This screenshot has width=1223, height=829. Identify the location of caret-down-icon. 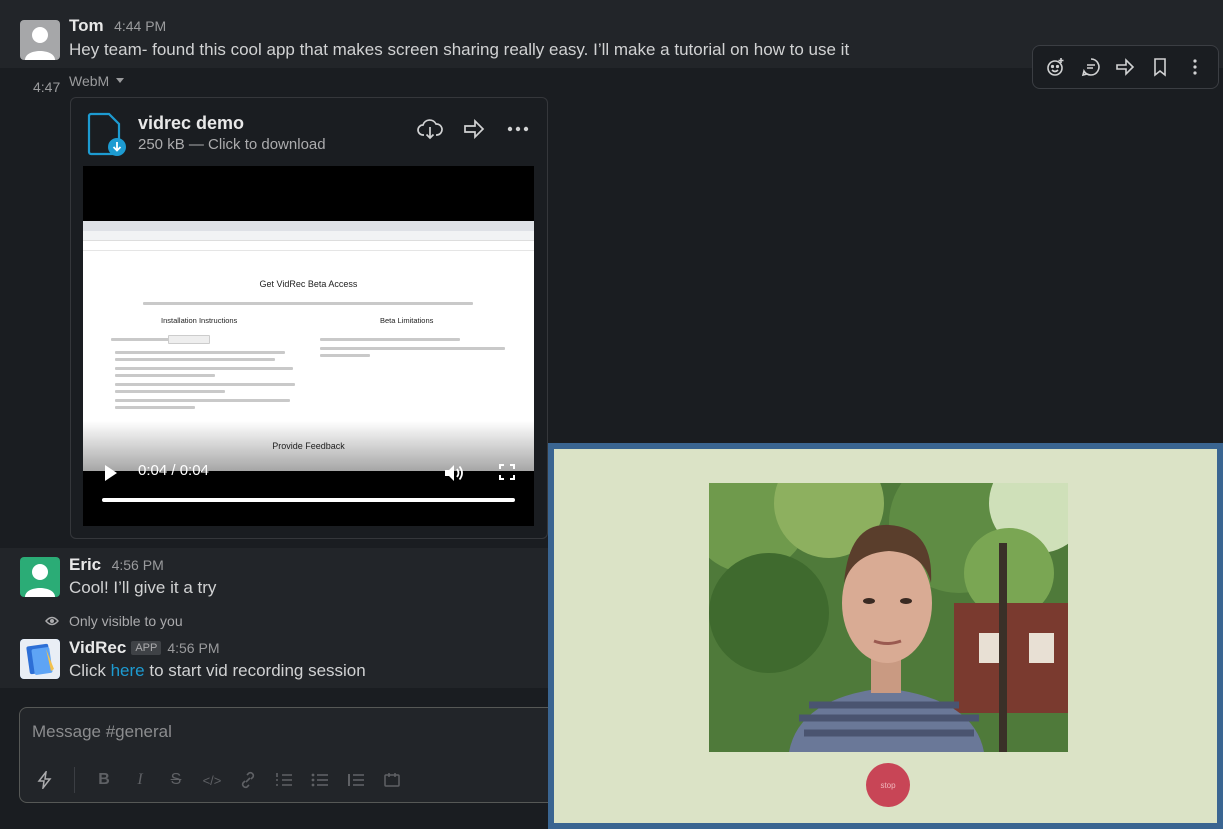
(120, 80).